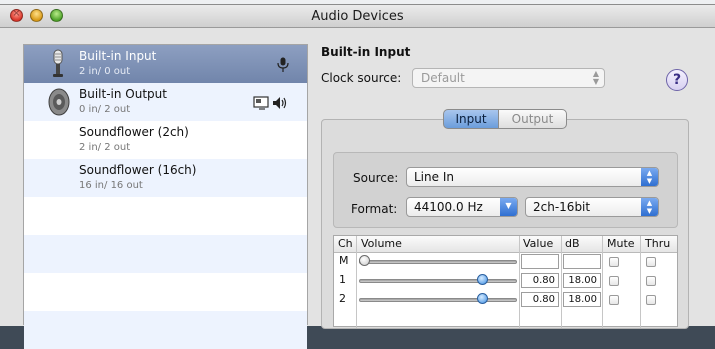  I want to click on device-io: 0 in/ 2 out, so click(105, 109).